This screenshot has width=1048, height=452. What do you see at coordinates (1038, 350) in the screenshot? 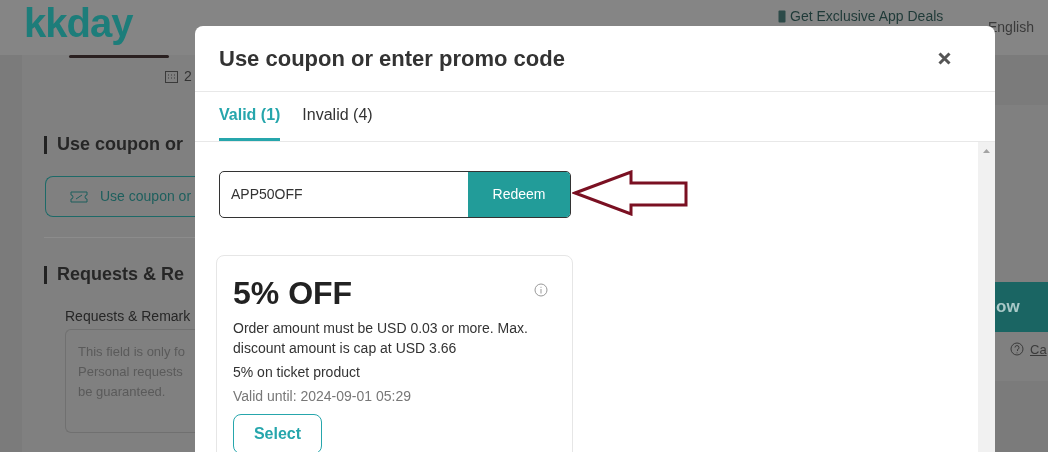
I see `help-link: Ca` at bounding box center [1038, 350].